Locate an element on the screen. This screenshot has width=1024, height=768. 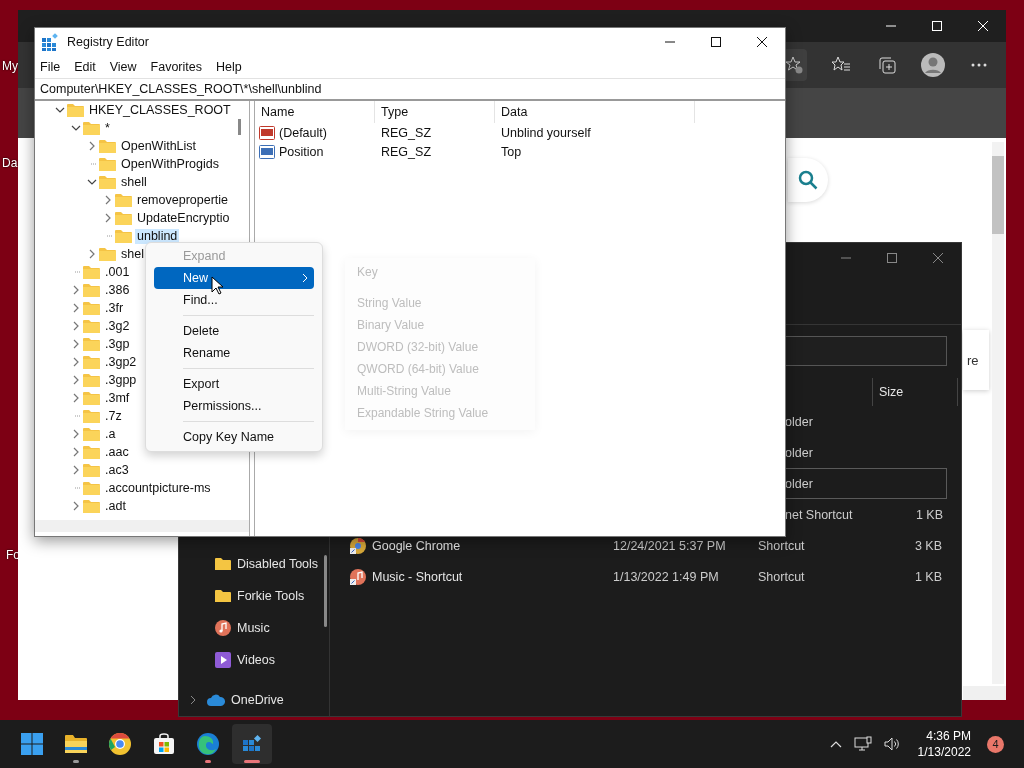
volume-icon is located at coordinates (891, 744).